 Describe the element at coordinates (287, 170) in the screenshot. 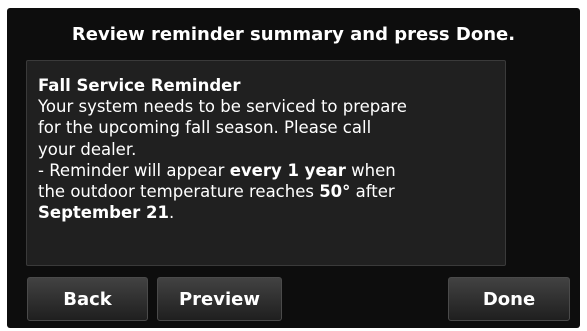

I see `reminder-frequency: every 1 year` at that location.